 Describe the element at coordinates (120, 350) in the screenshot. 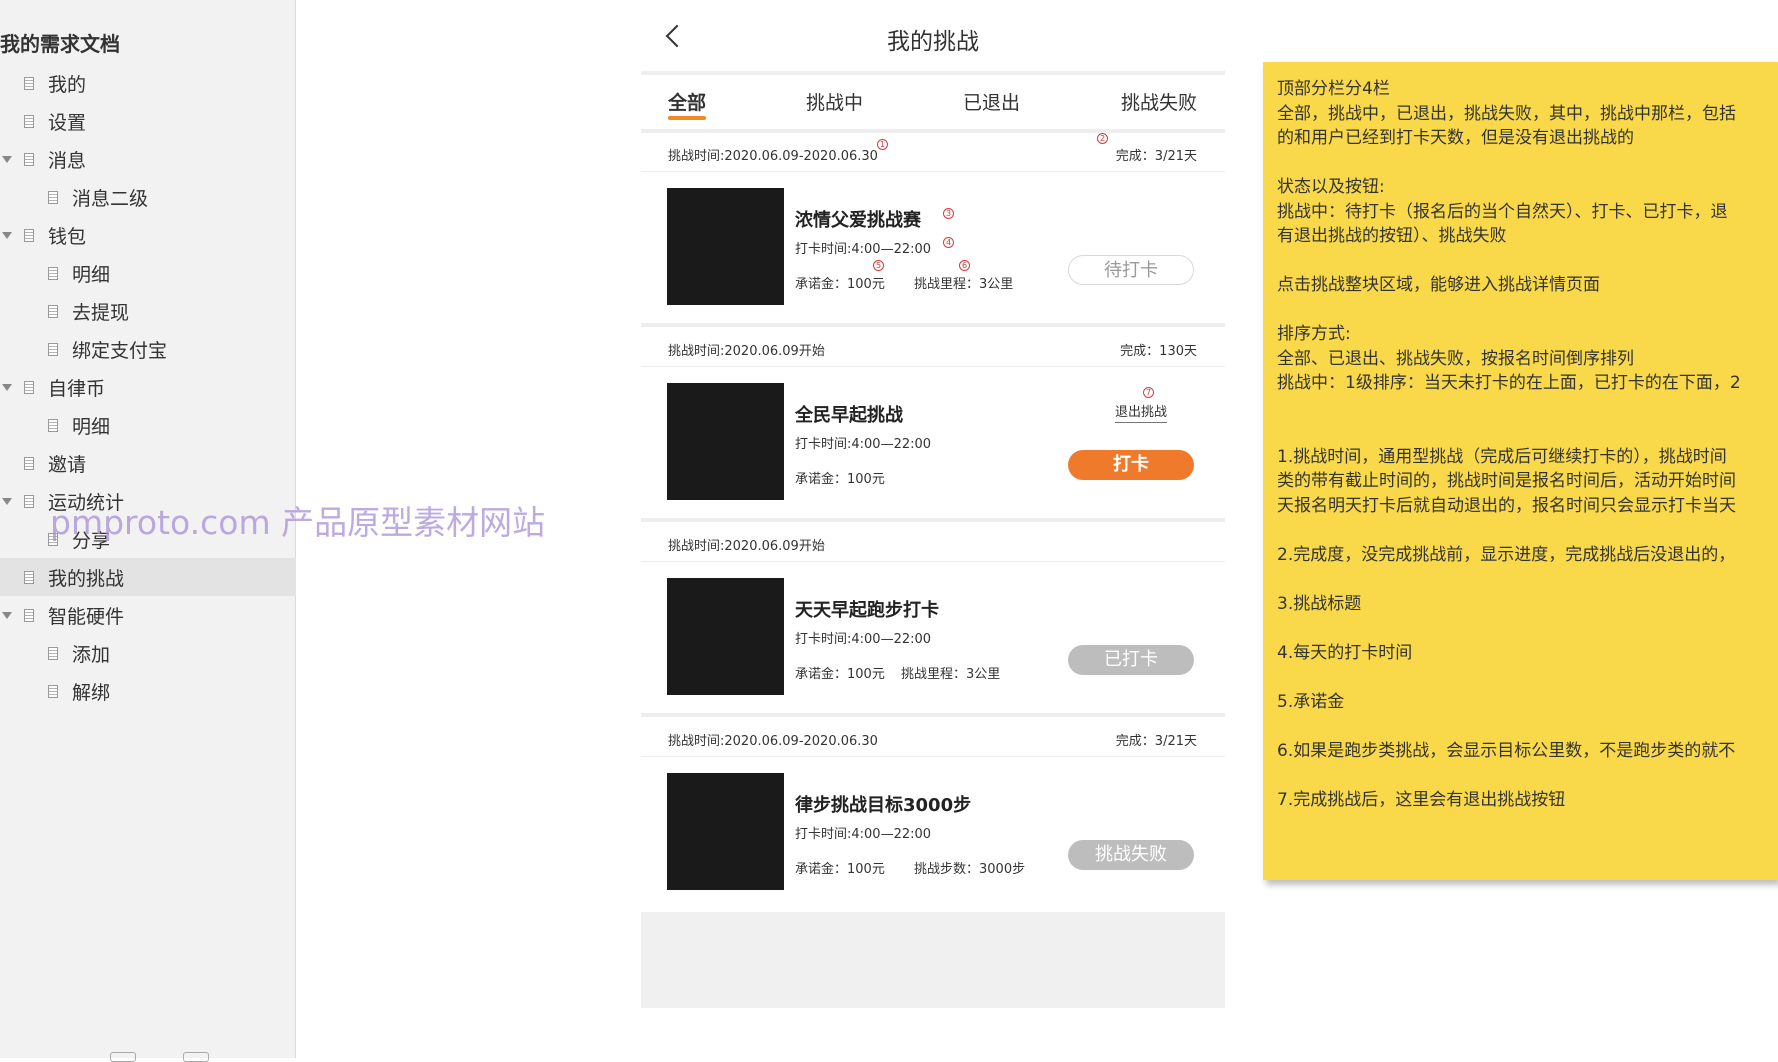

I see `sidebar-item-label: 绑定支付宝` at that location.